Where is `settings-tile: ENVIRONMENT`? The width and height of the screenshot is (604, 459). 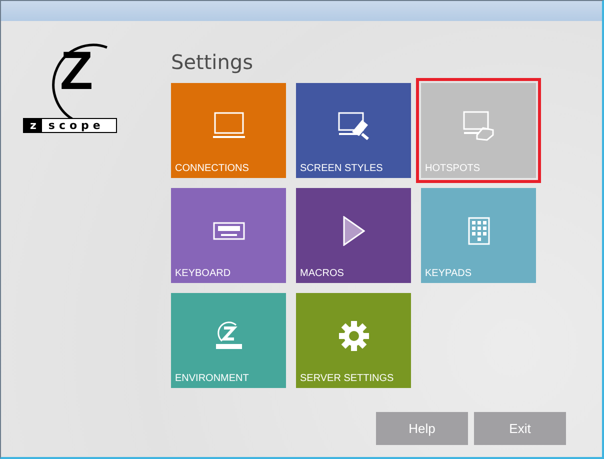 settings-tile: ENVIRONMENT is located at coordinates (228, 340).